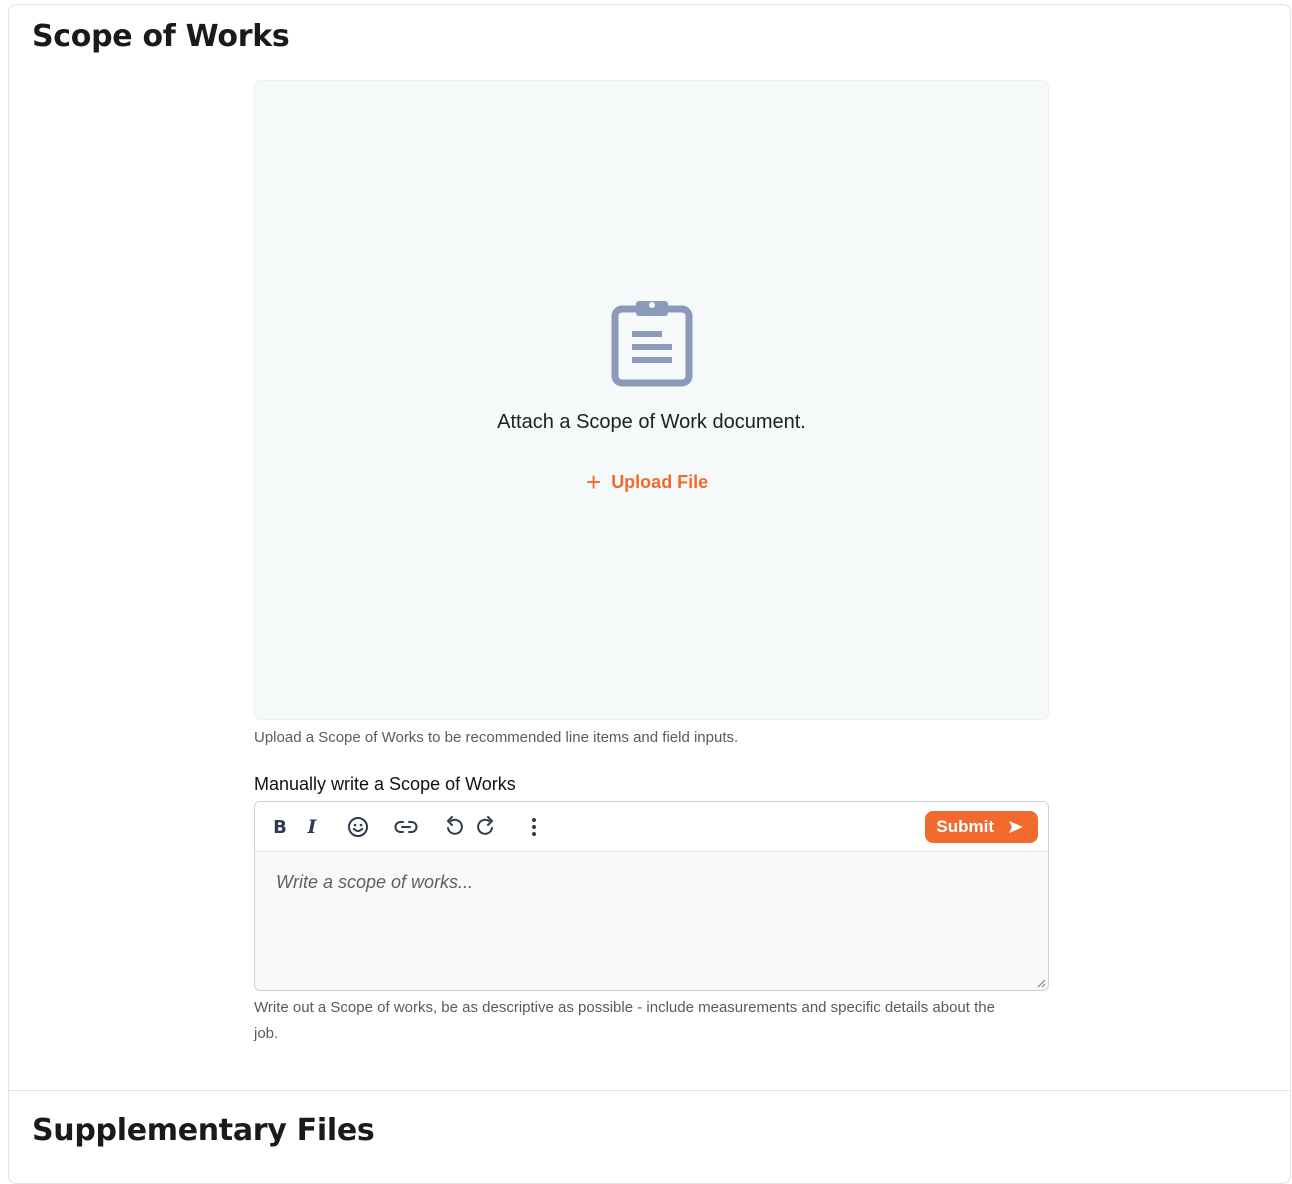 The height and width of the screenshot is (1184, 1292). I want to click on link-icon, so click(406, 827).